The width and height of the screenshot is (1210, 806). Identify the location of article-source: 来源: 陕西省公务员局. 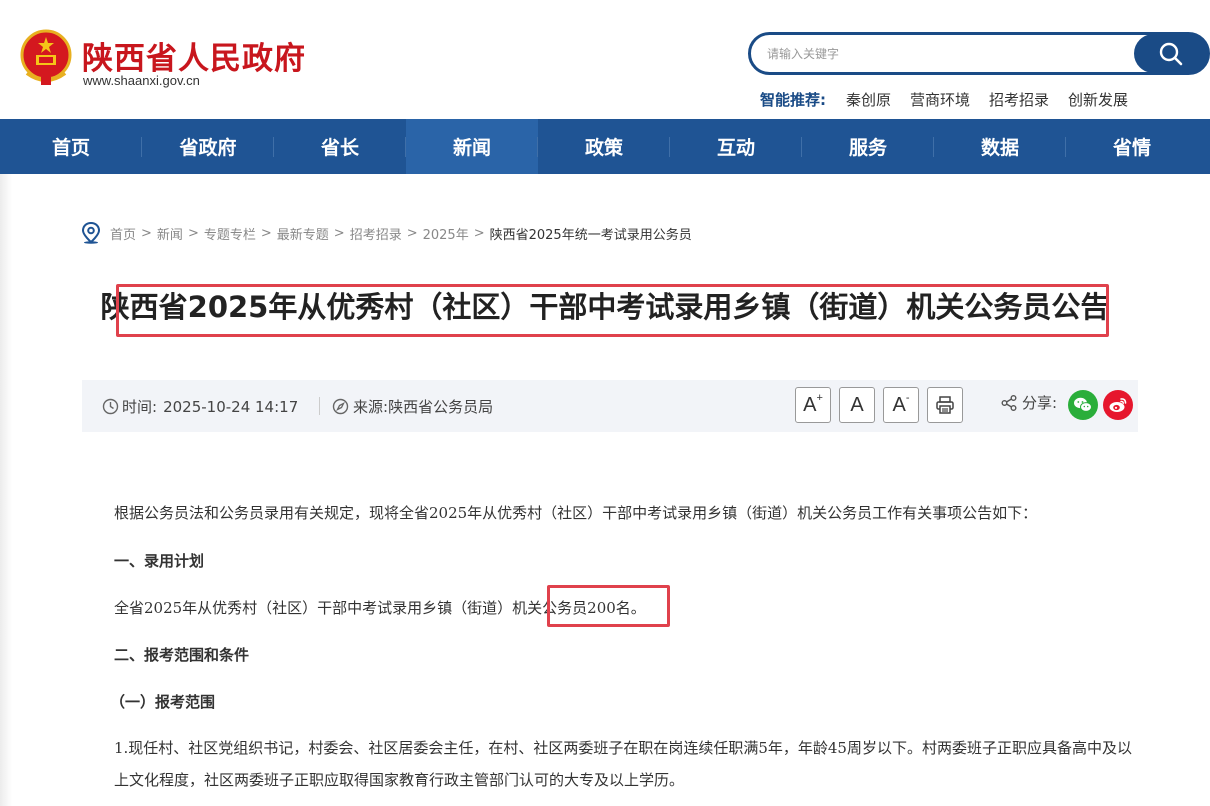
(412, 406).